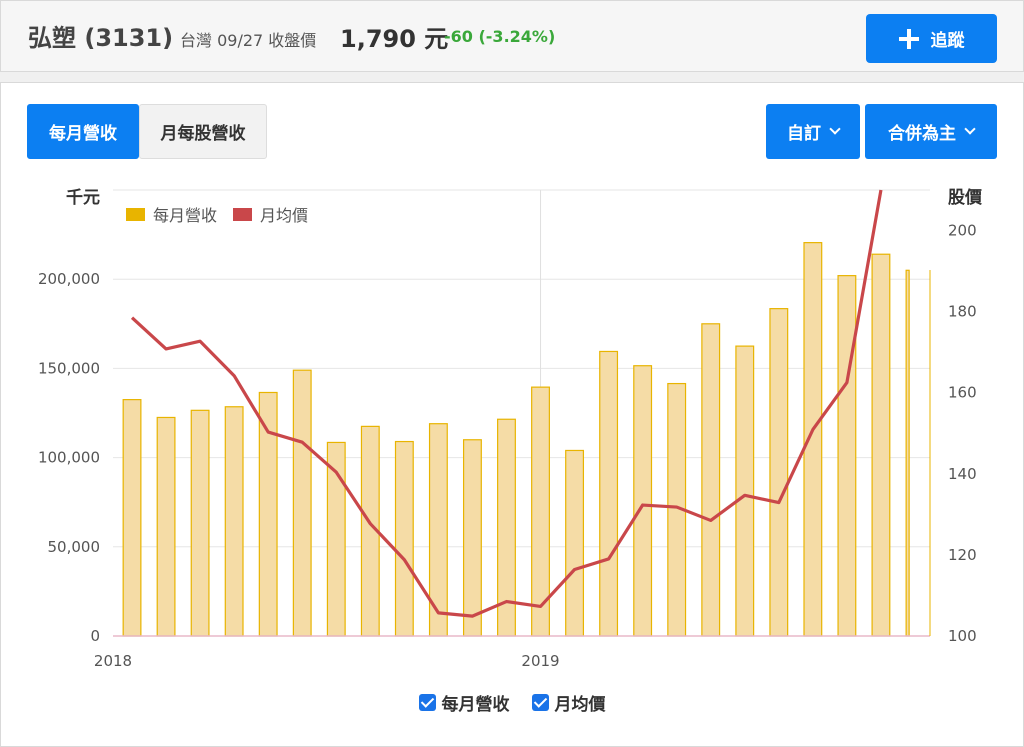  Describe the element at coordinates (83, 198) in the screenshot. I see `left-axis-unit: 千元` at that location.